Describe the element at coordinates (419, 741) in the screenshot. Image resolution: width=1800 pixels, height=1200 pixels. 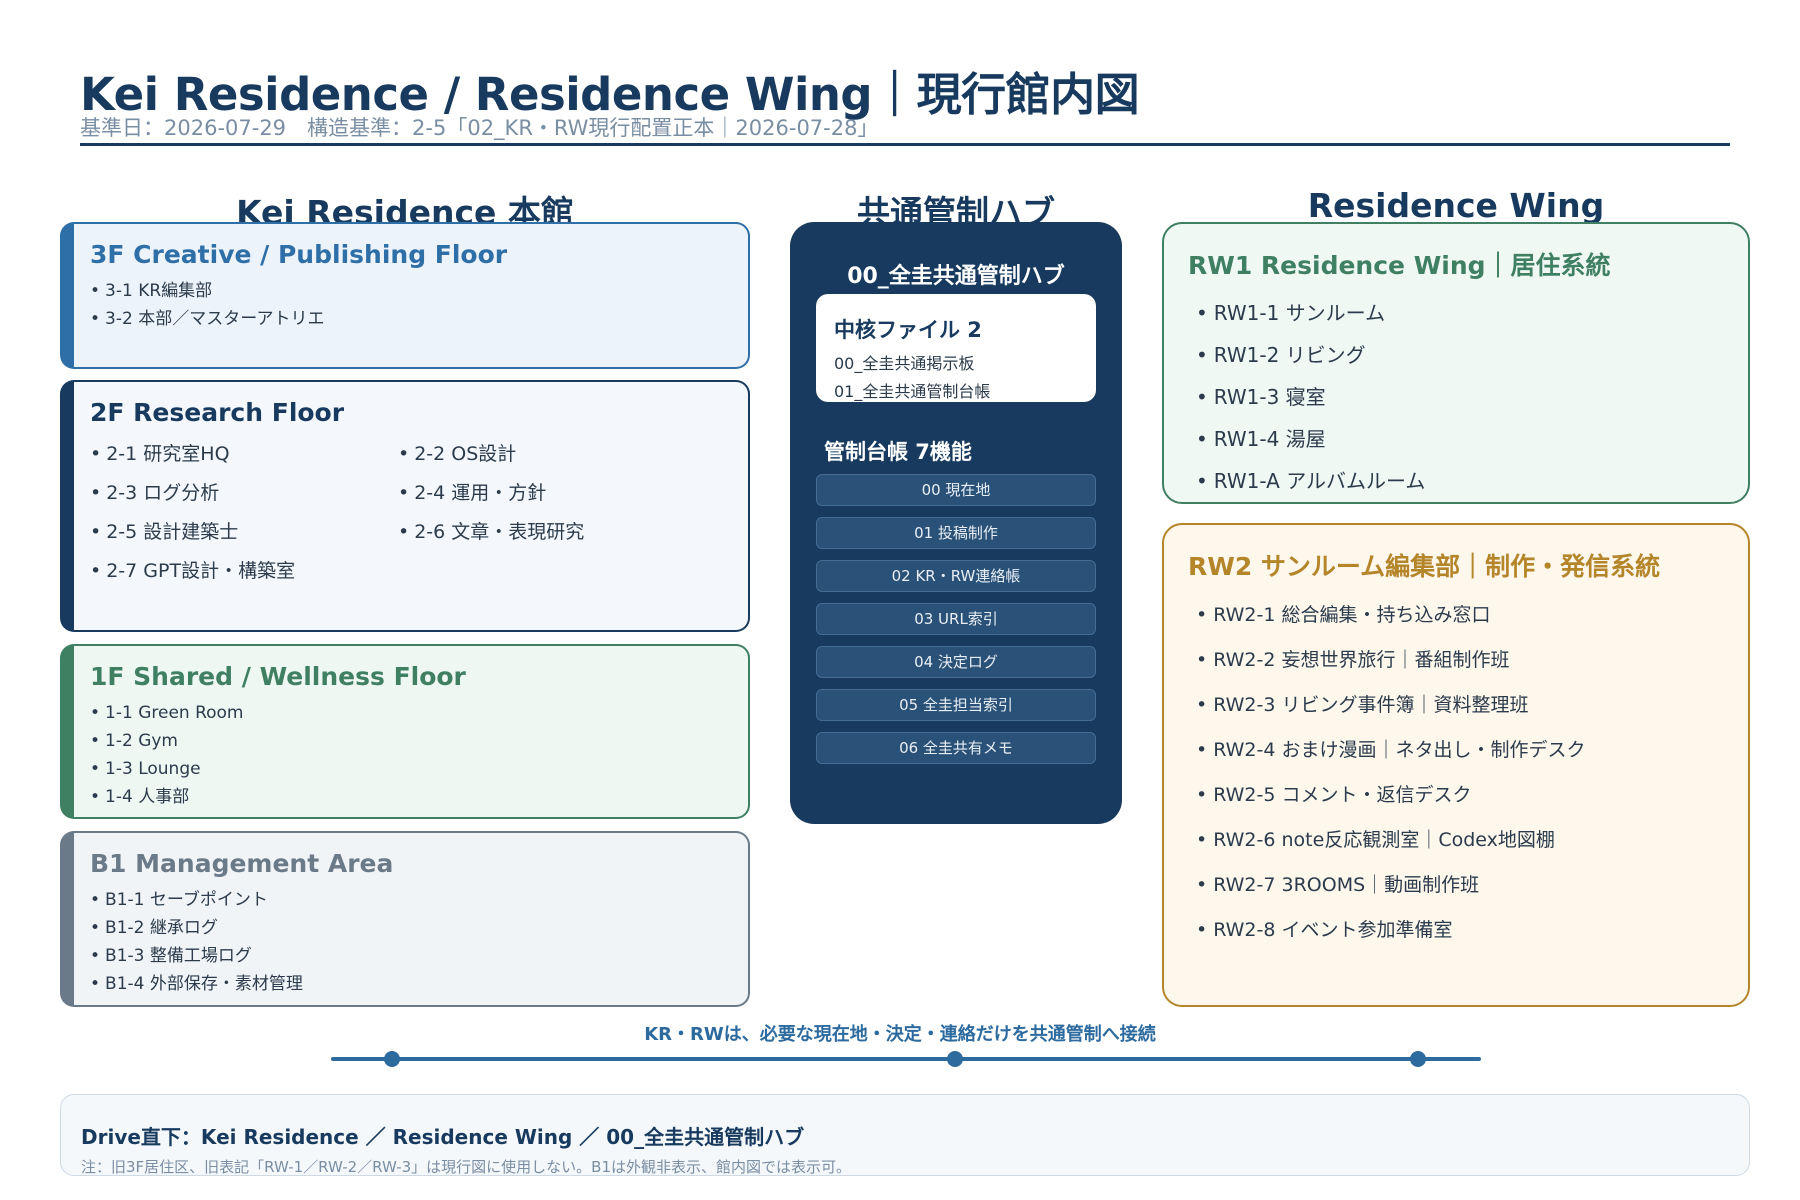
I see `floor-item: 1-2 Gym` at that location.